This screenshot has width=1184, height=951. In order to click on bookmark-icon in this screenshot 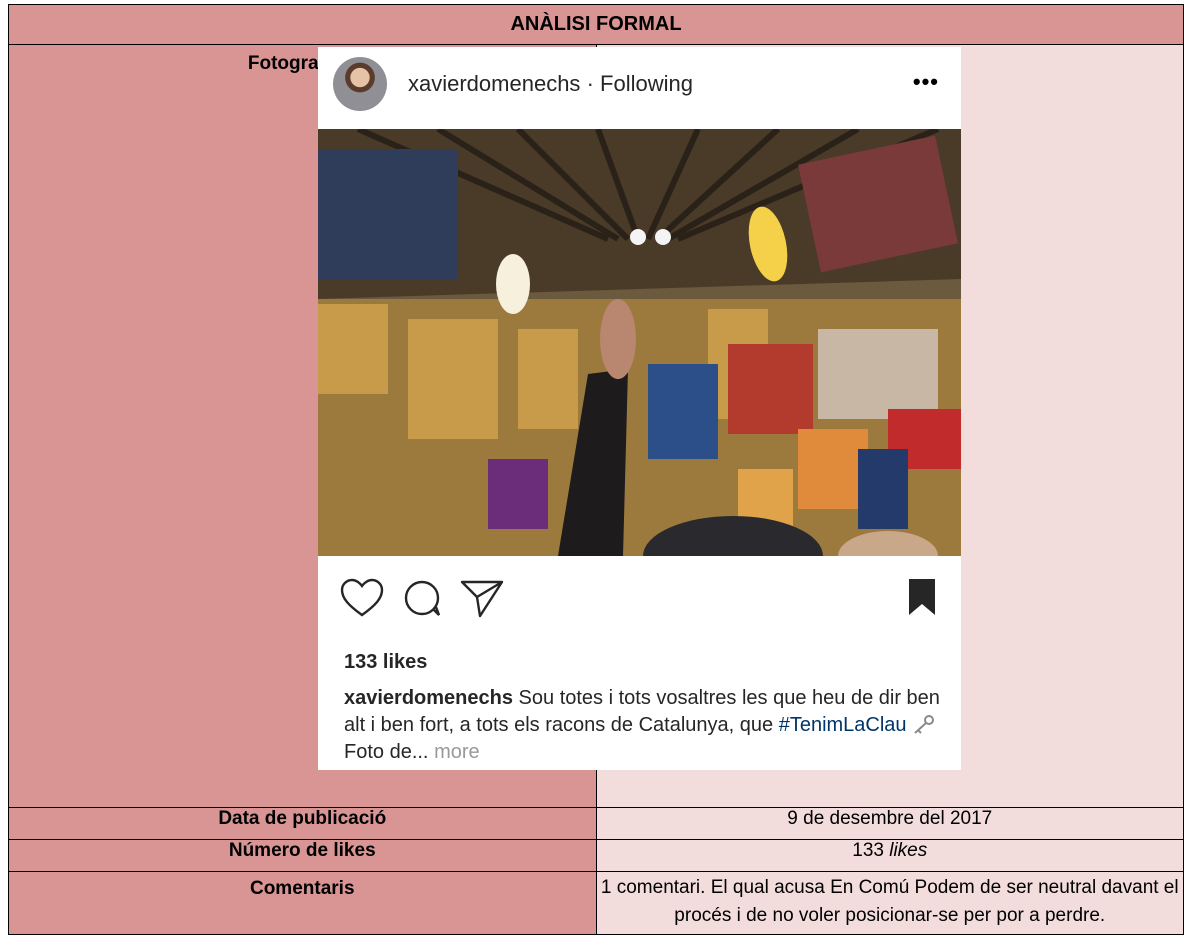, I will do `click(922, 597)`.